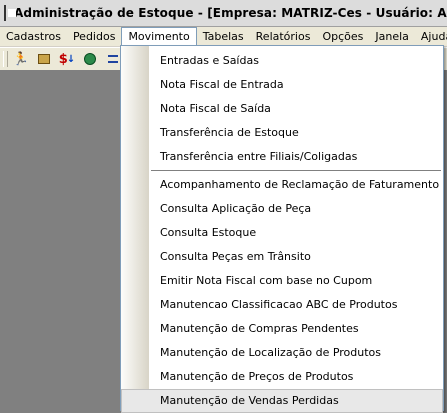  What do you see at coordinates (282, 305) in the screenshot?
I see `menu-item-classificacao-abc: Manutencao Classificacao ABC de Produtos` at bounding box center [282, 305].